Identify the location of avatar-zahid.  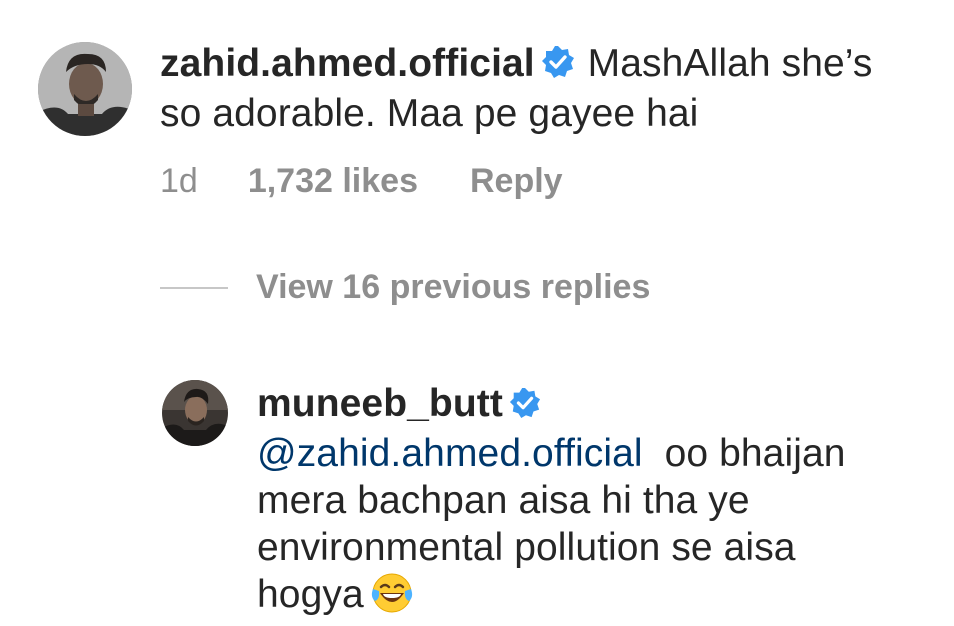
(85, 89).